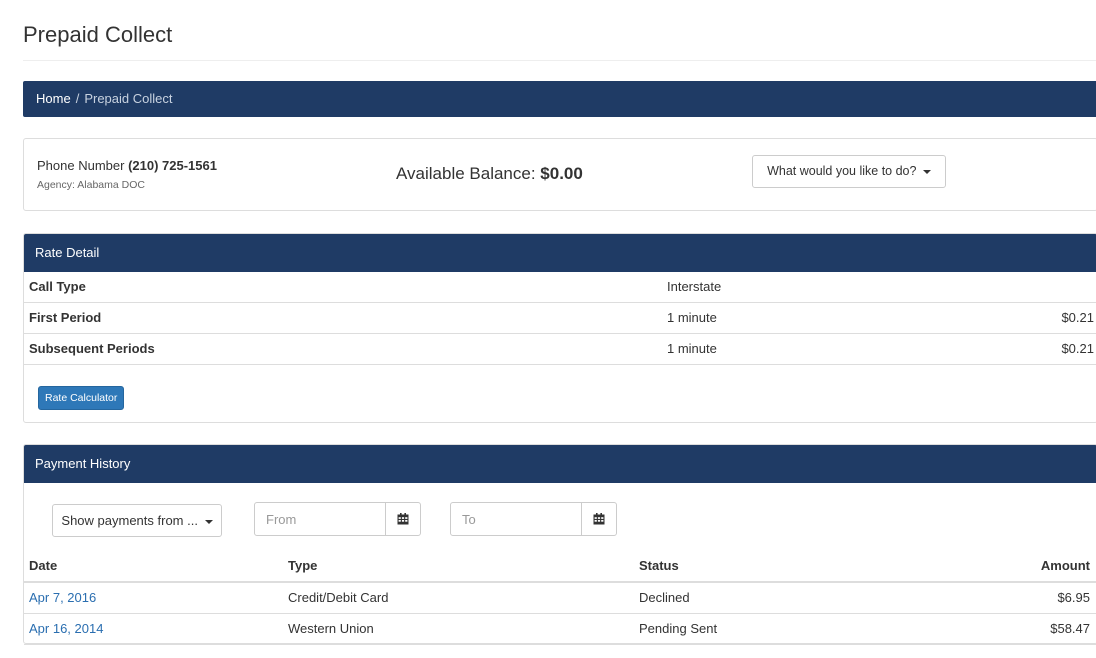 The width and height of the screenshot is (1096, 658). Describe the element at coordinates (560, 318) in the screenshot. I see `rate-row-first-period: First Period 1 minute $0.21` at that location.